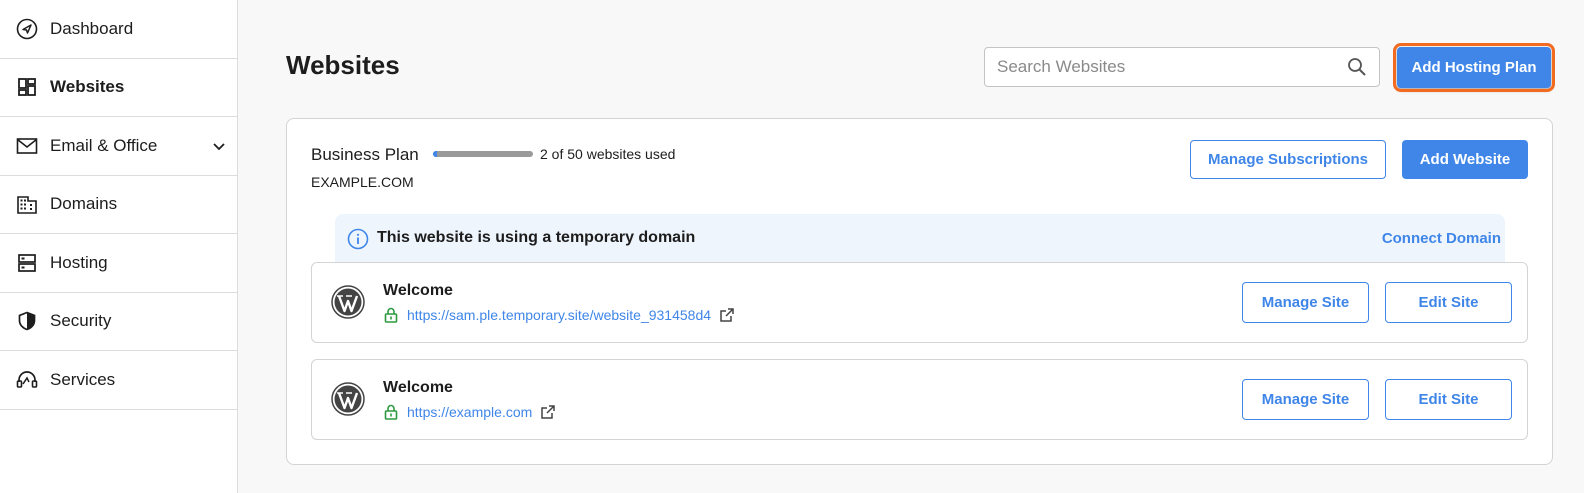 Image resolution: width=1584 pixels, height=493 pixels. What do you see at coordinates (27, 263) in the screenshot?
I see `server-icon` at bounding box center [27, 263].